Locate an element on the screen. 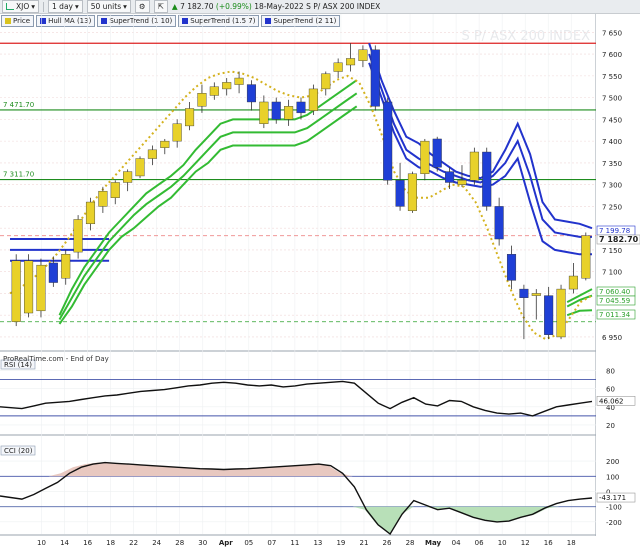 The image size is (640, 548). price-tick-label: 7 600 is located at coordinates (612, 55).